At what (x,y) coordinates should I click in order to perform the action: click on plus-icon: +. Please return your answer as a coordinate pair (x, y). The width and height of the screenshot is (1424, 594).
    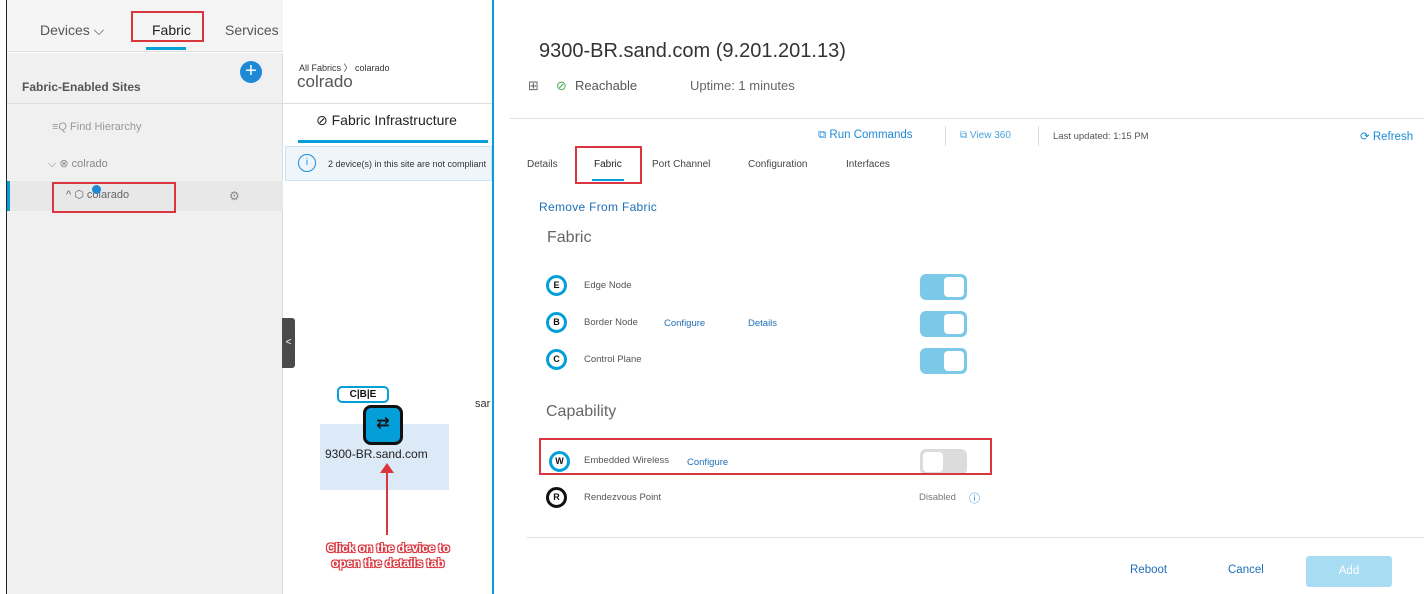
    Looking at the image, I should click on (251, 71).